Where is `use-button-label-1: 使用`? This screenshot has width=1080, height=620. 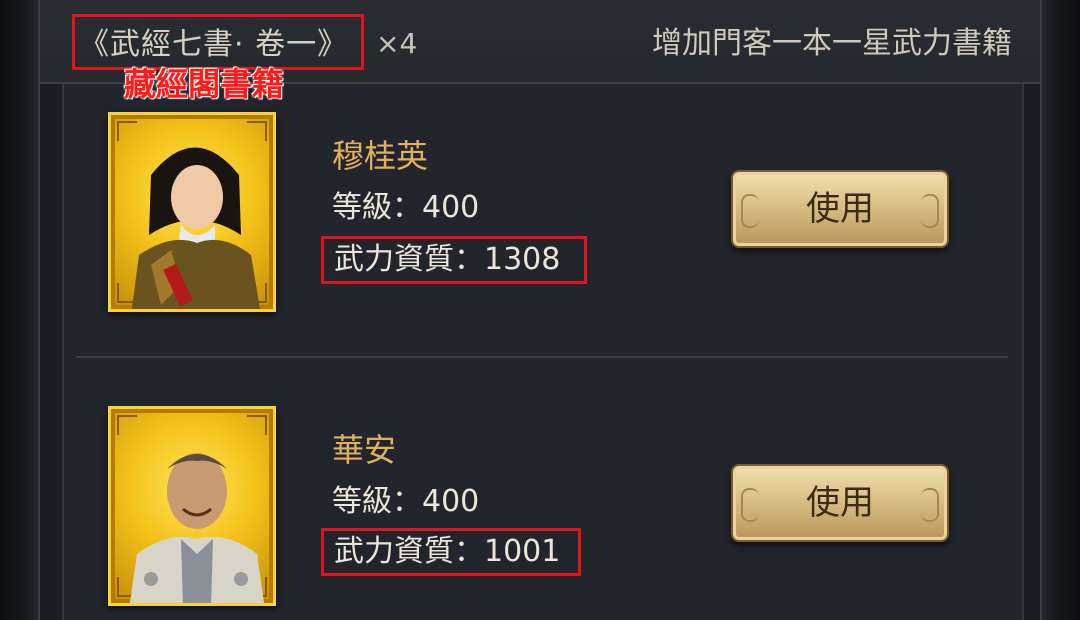
use-button-label-1: 使用 is located at coordinates (840, 209).